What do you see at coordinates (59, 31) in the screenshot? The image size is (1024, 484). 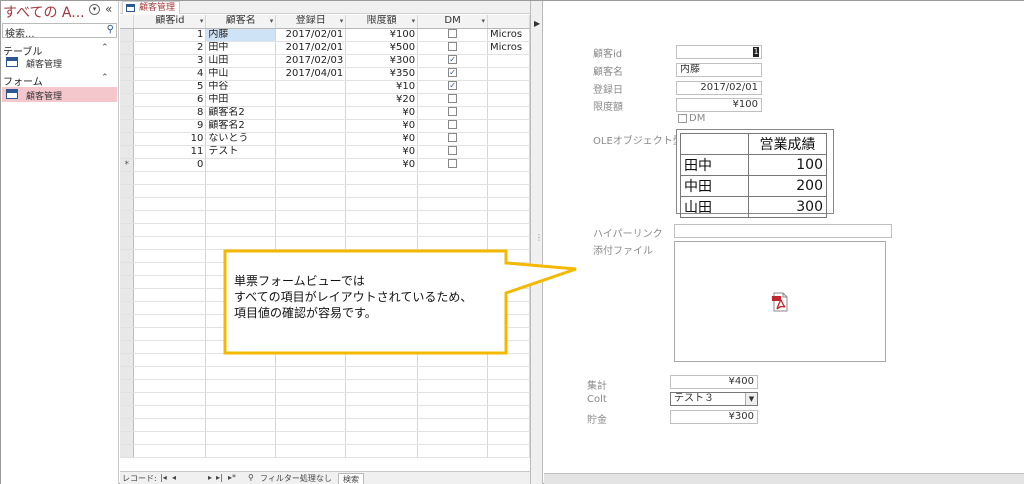 I see `nav-search-input: 検索... ⚲` at bounding box center [59, 31].